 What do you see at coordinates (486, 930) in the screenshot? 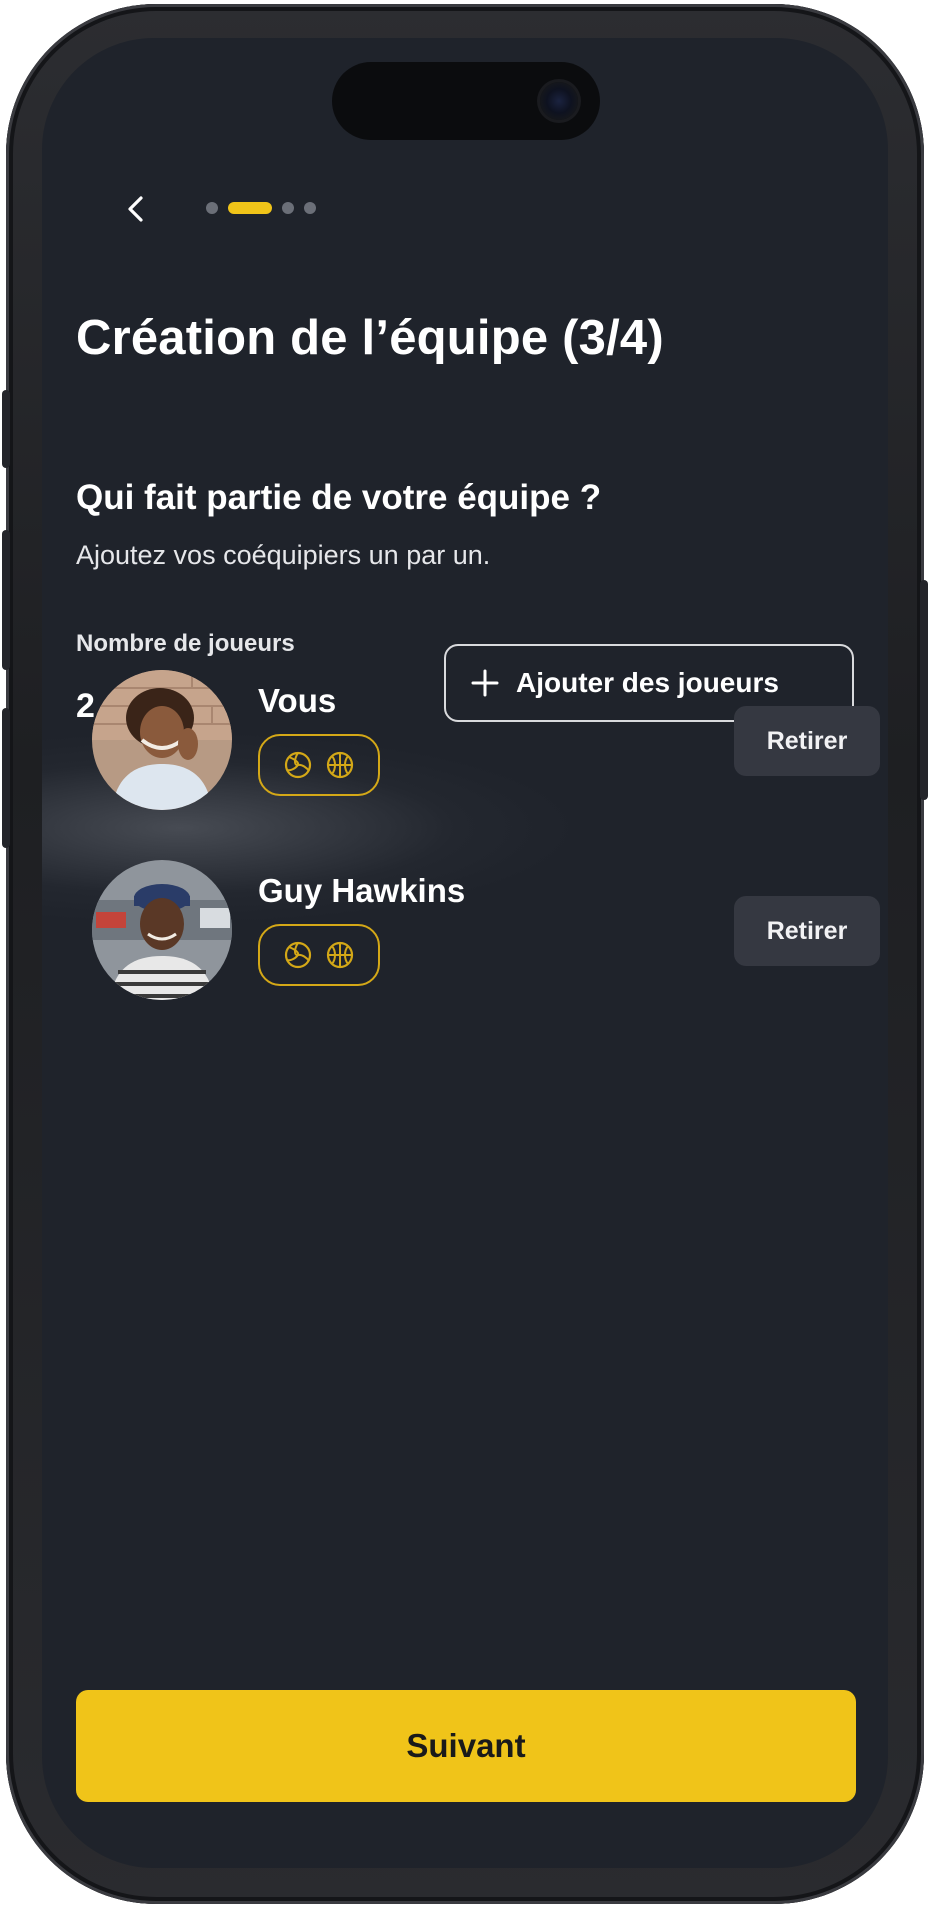
I see `player-row: Guy Hawkins Retirer` at bounding box center [486, 930].